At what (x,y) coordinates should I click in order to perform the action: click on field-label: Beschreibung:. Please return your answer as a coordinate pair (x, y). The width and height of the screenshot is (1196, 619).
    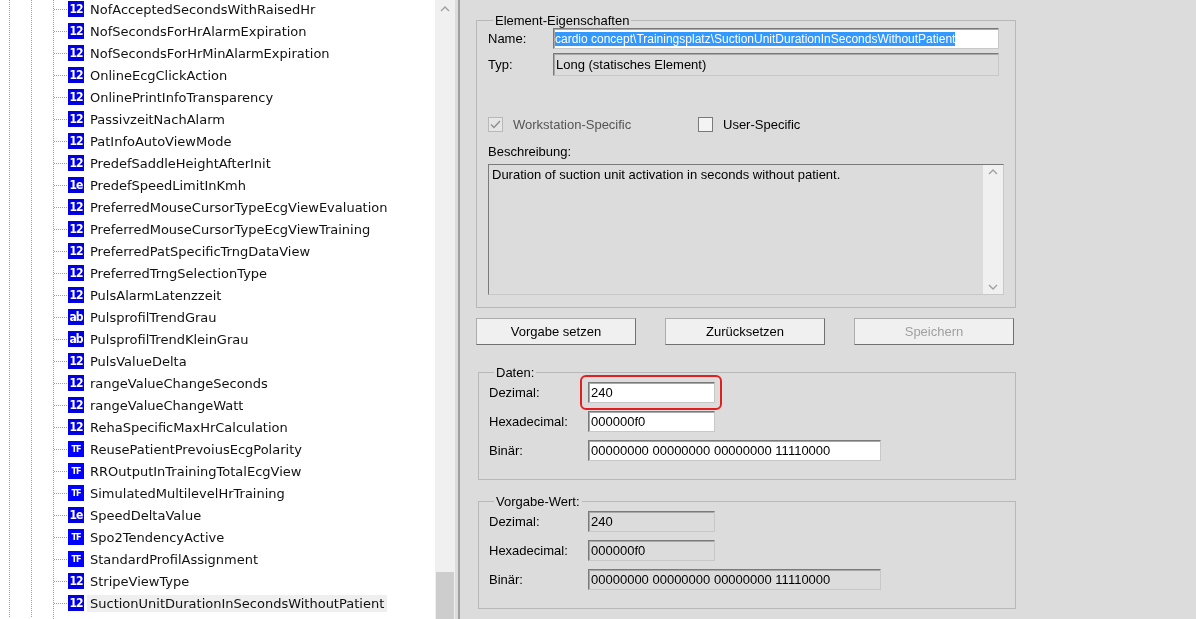
    Looking at the image, I should click on (530, 151).